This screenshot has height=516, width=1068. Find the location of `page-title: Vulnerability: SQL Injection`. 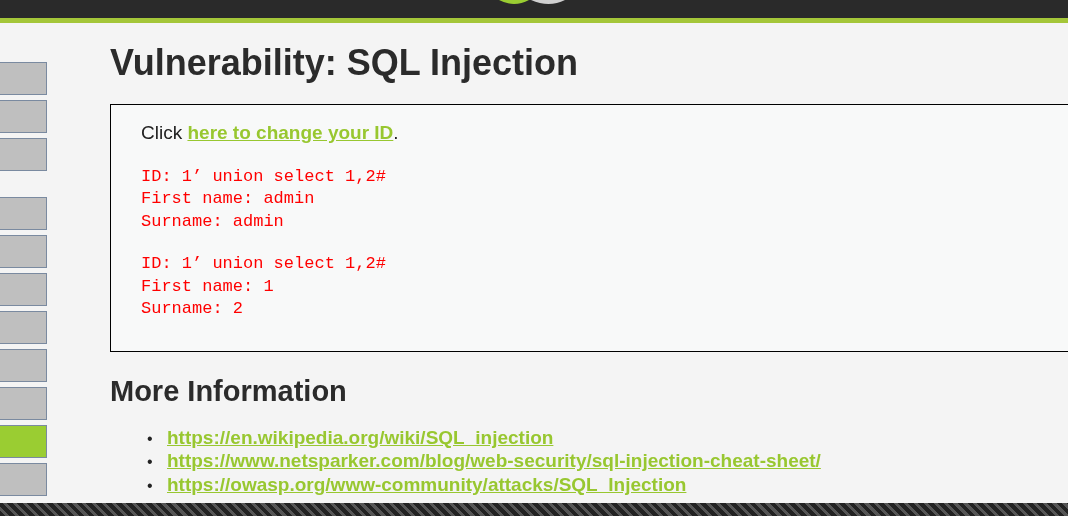

page-title: Vulnerability: SQL Injection is located at coordinates (345, 63).